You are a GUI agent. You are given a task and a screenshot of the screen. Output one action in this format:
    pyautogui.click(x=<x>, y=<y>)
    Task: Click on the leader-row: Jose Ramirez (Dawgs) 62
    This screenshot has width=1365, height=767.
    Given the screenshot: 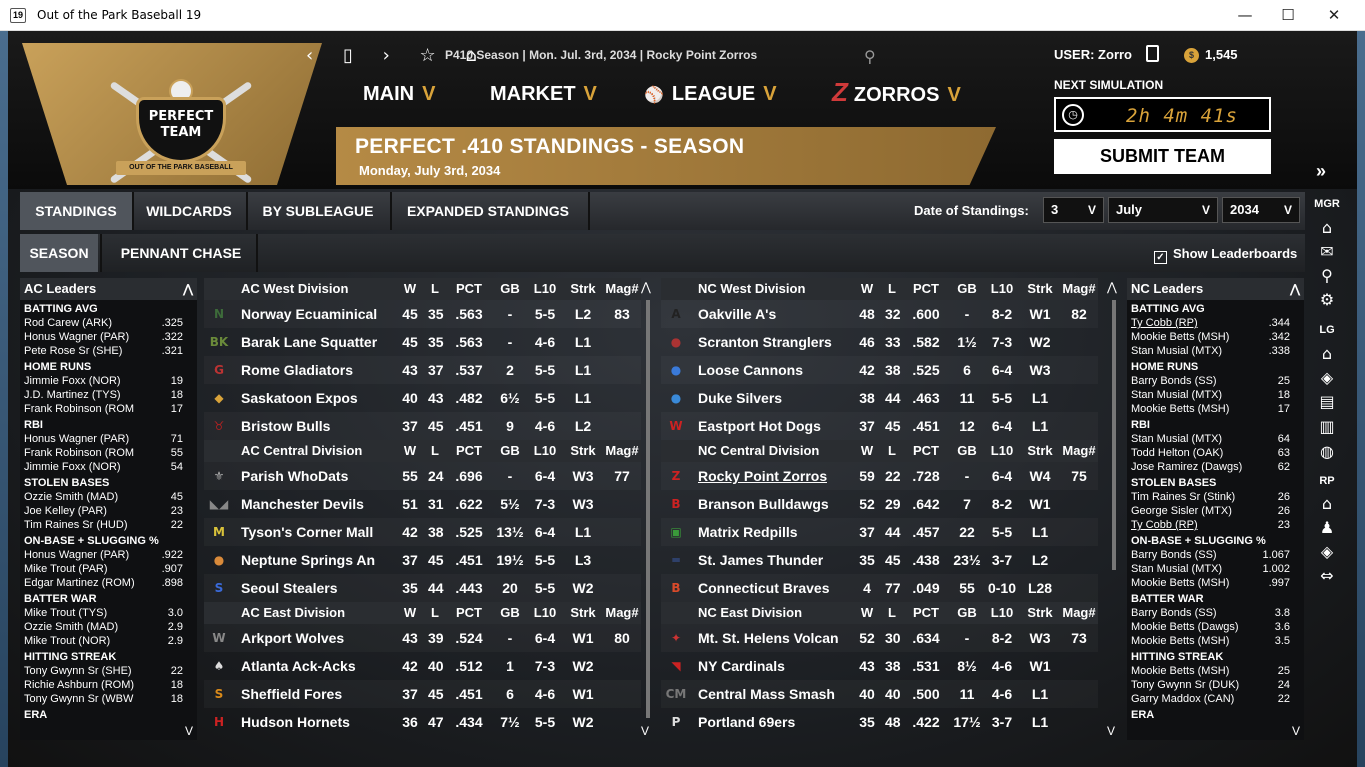 What is the action you would take?
    pyautogui.click(x=1215, y=467)
    